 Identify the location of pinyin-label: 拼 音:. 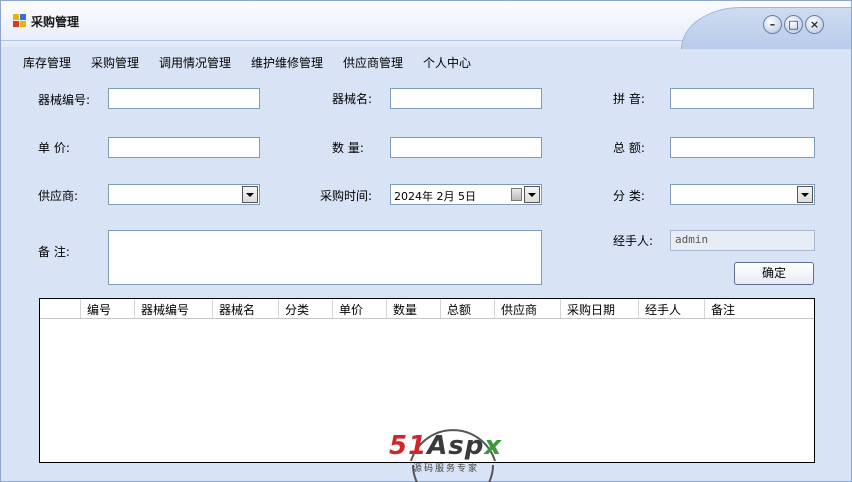
(629, 99).